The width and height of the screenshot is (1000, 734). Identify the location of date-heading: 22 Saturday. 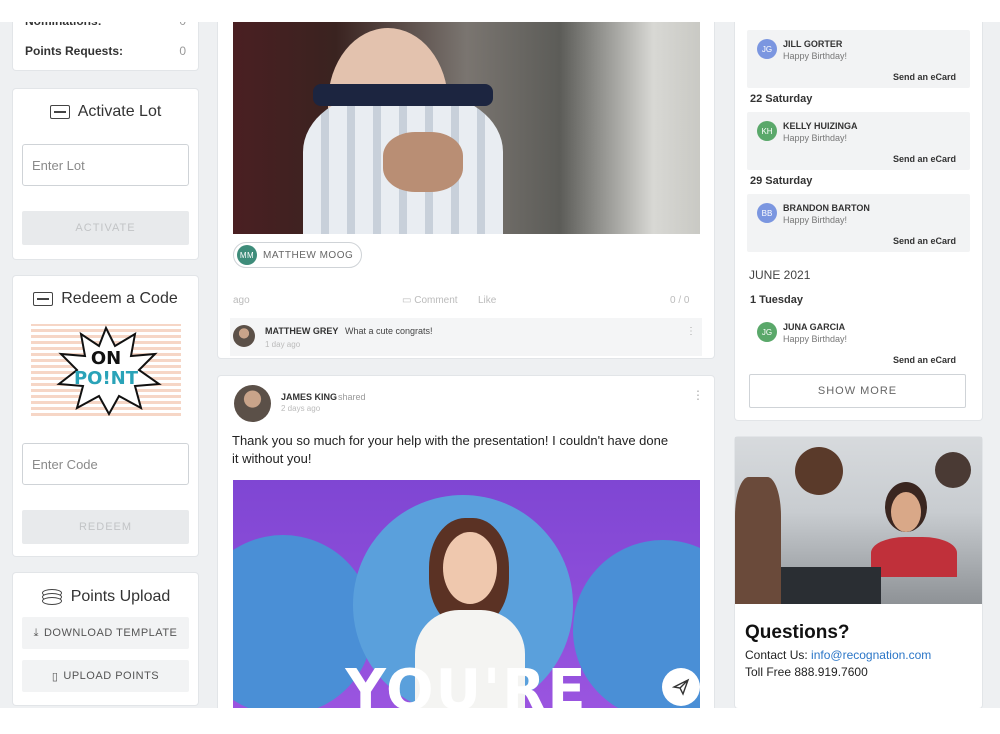
(781, 99).